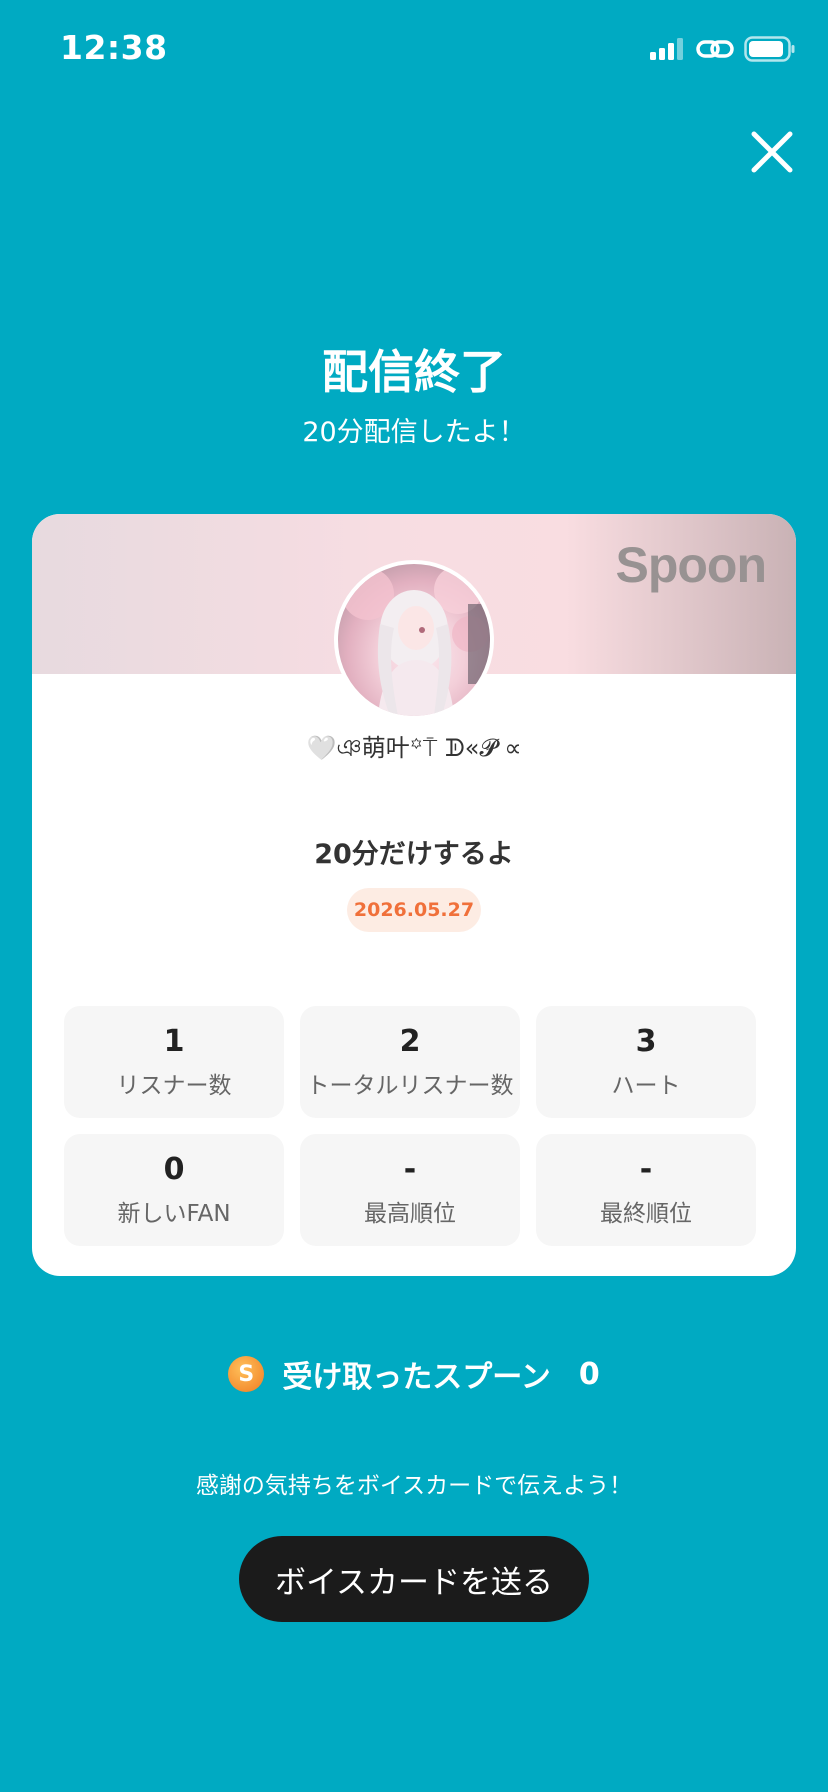 The width and height of the screenshot is (828, 1792). What do you see at coordinates (174, 1214) in the screenshot?
I see `stat-label: 新しいFAN` at bounding box center [174, 1214].